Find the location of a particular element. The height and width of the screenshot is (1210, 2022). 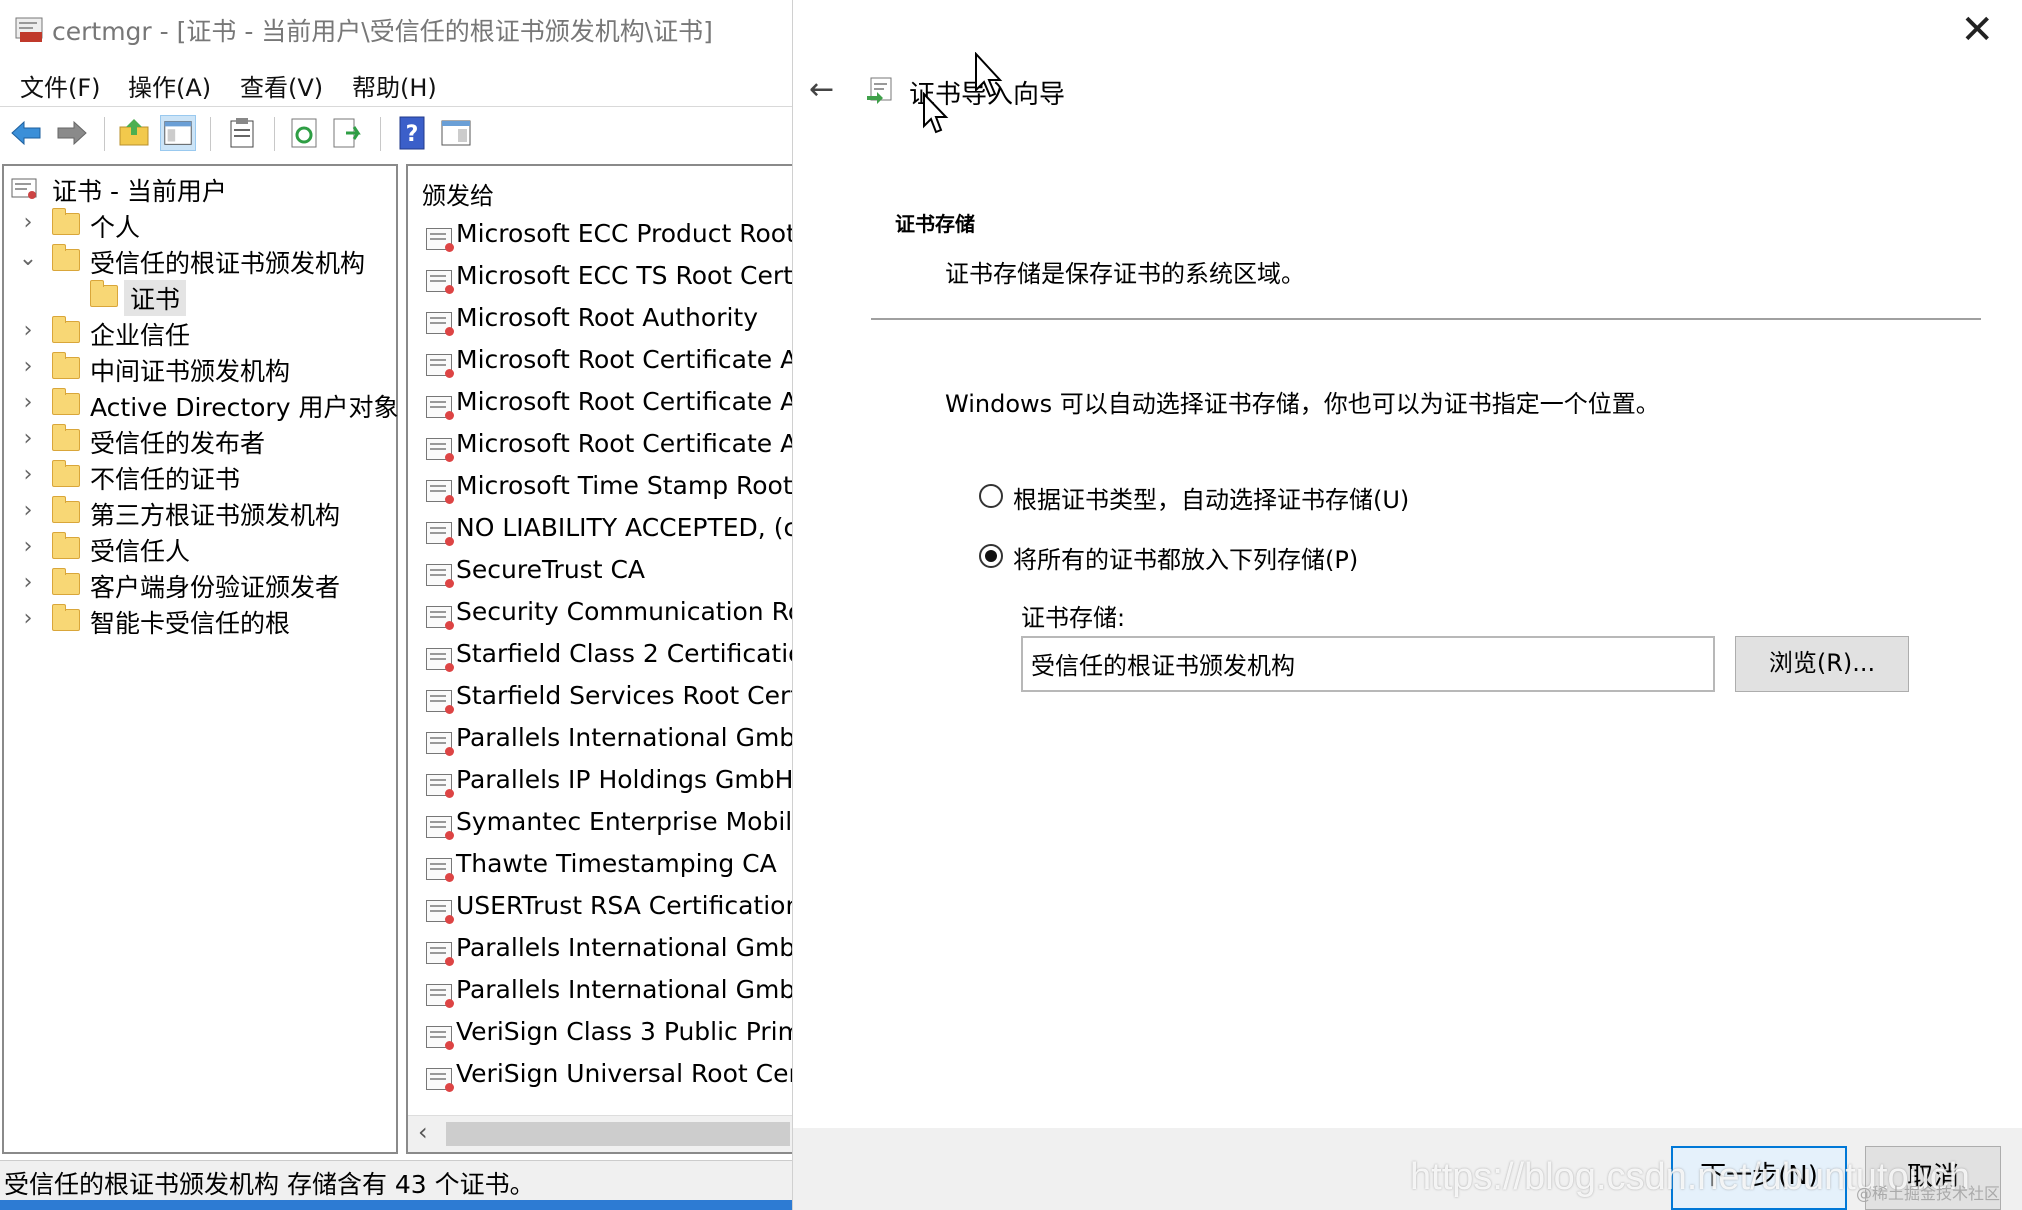

clipboard-icon is located at coordinates (242, 133).